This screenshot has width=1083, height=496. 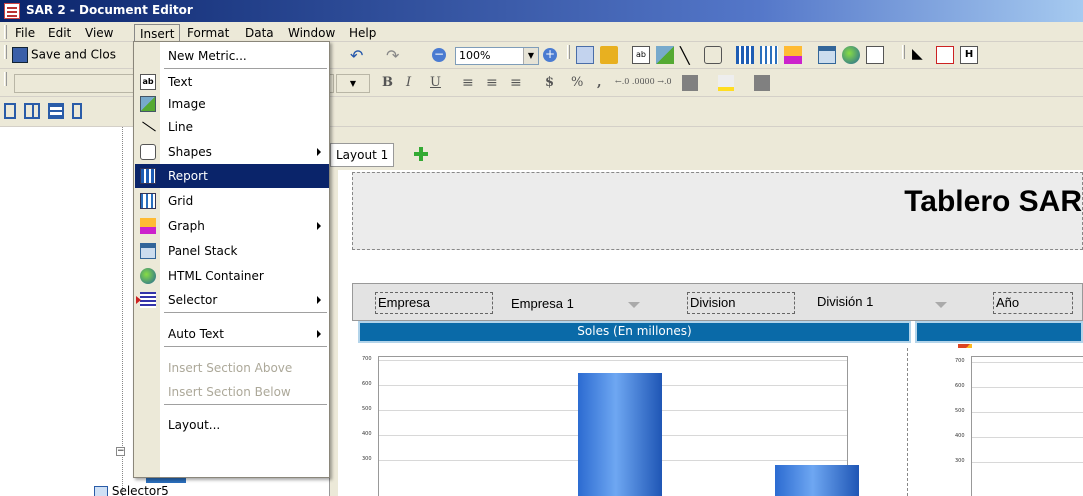 I want to click on zoom-value: 100%, so click(x=475, y=55).